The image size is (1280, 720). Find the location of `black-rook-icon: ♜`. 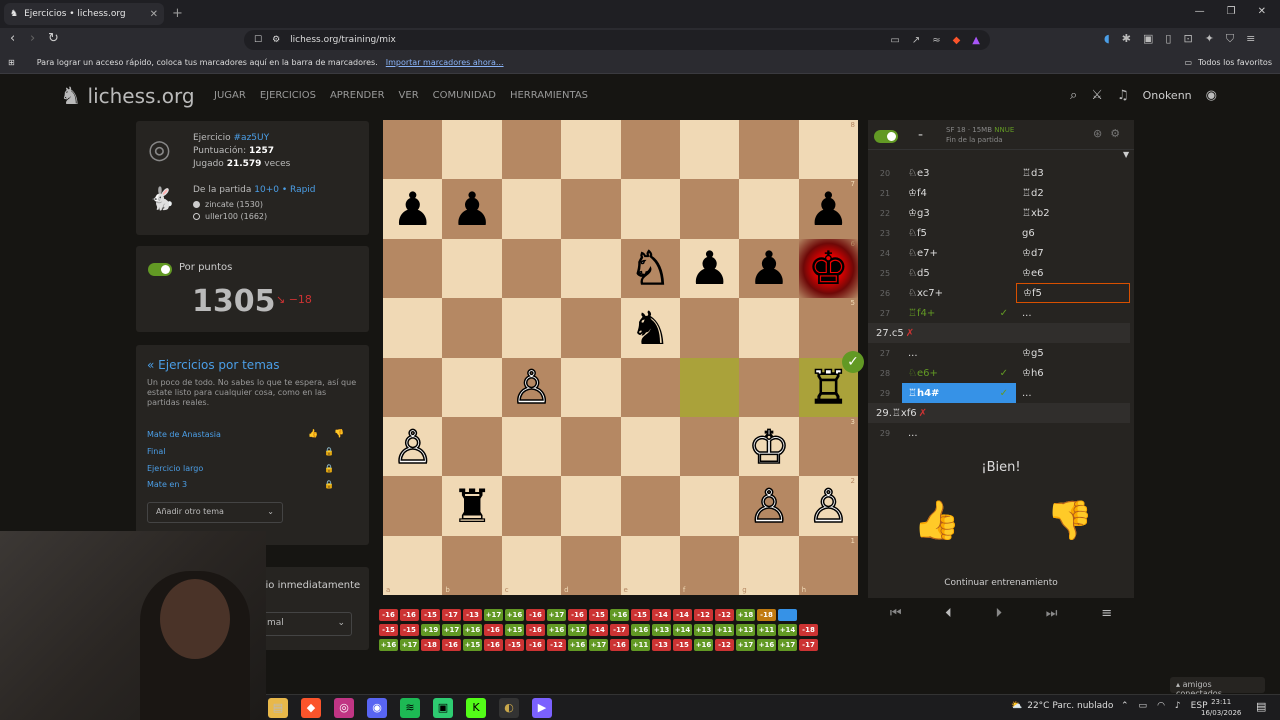

black-rook-icon: ♜ is located at coordinates (471, 506).